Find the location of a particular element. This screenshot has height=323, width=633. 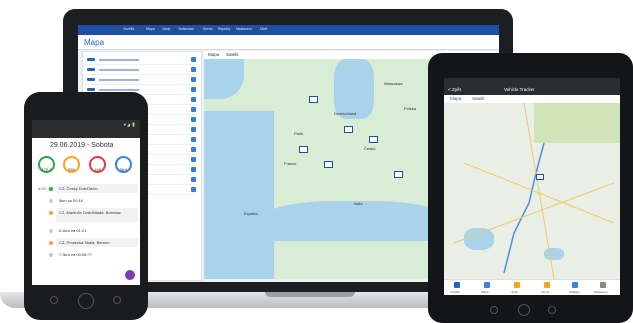

nav-item: Nastavení is located at coordinates (601, 292).